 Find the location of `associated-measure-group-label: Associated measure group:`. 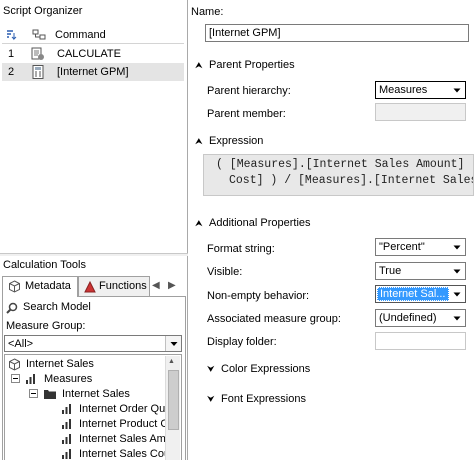

associated-measure-group-label: Associated measure group: is located at coordinates (274, 319).